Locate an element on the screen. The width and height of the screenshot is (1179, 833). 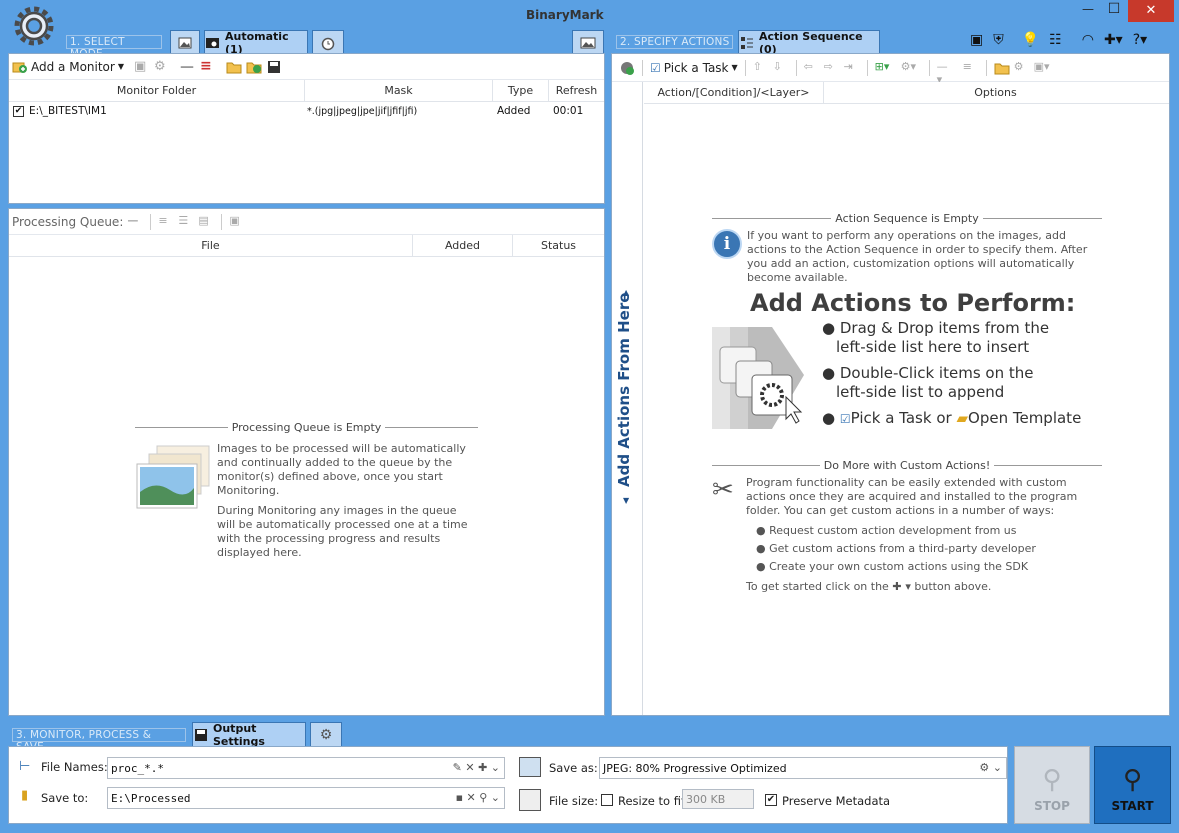
col-action: Action/[Condition]/<Layer> is located at coordinates (734, 92).